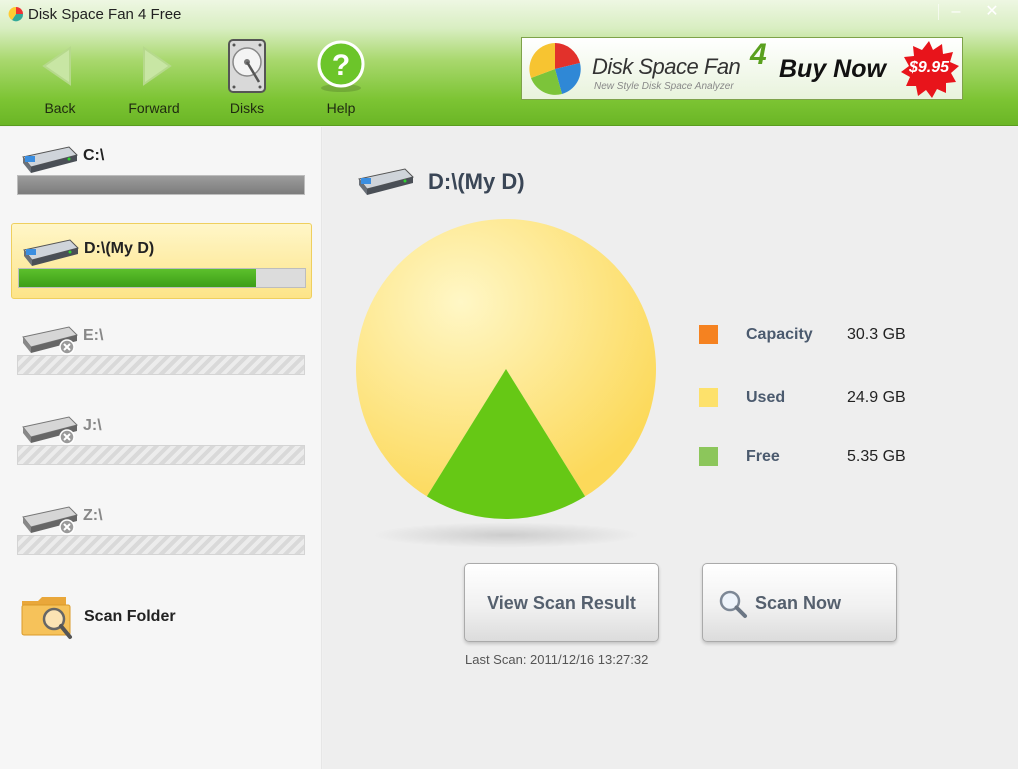 This screenshot has width=1018, height=769. I want to click on legend-free: Free 5.35 GB, so click(829, 457).